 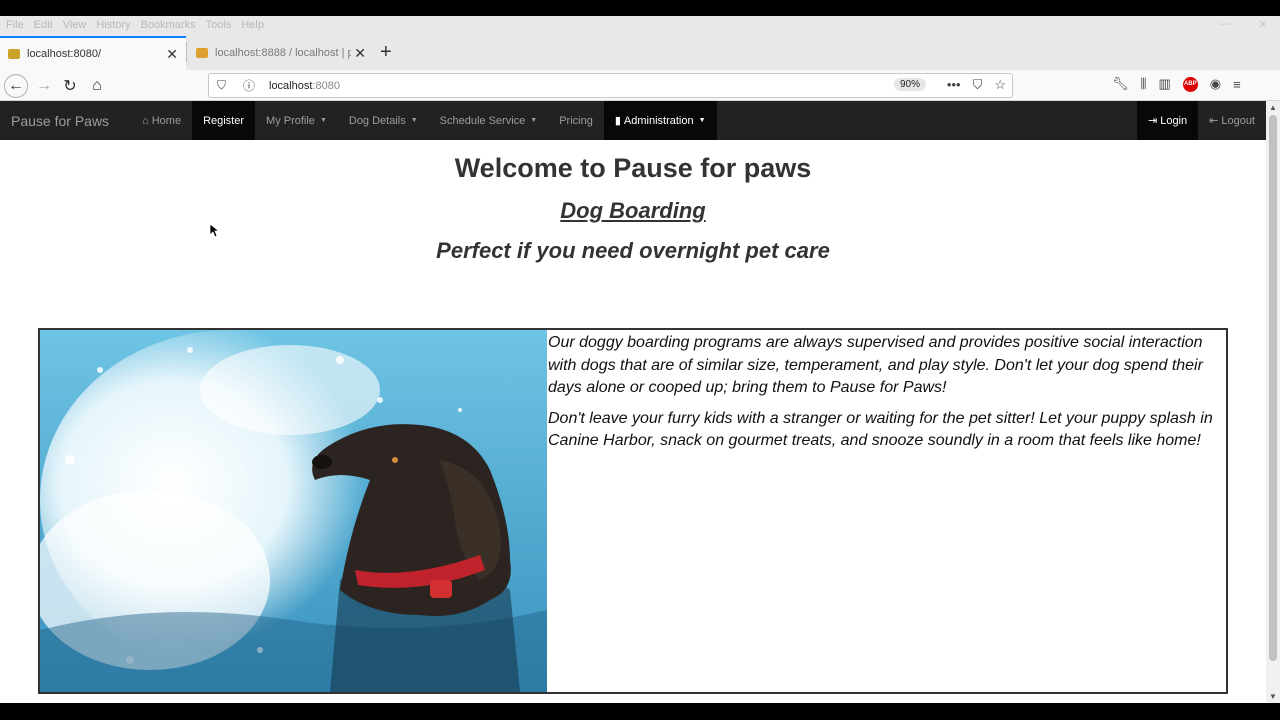 I want to click on menu-tools: Tools, so click(x=219, y=25).